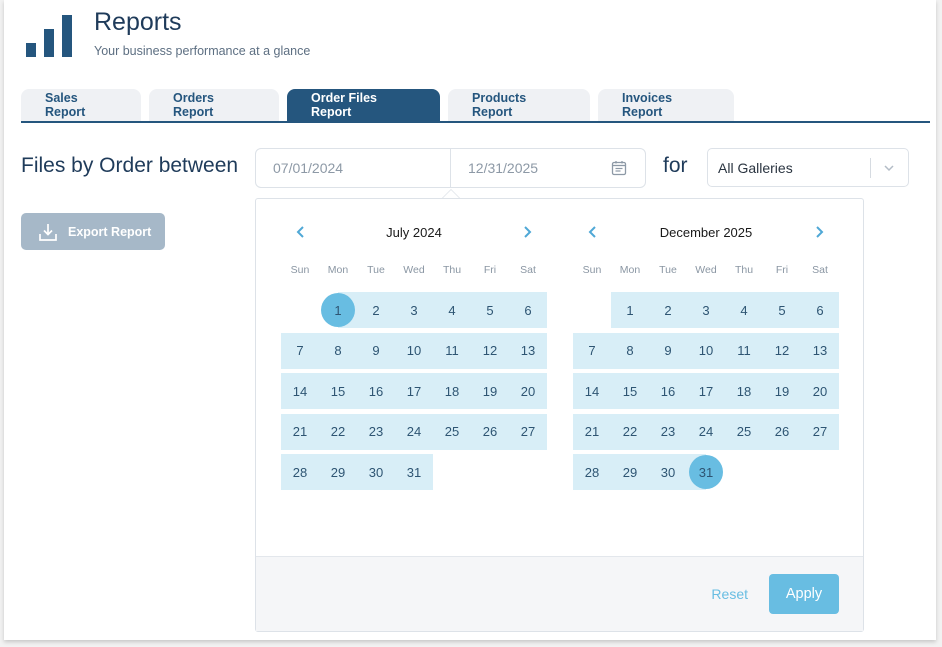 Image resolution: width=942 pixels, height=647 pixels. Describe the element at coordinates (729, 594) in the screenshot. I see `reset-button: Reset` at that location.